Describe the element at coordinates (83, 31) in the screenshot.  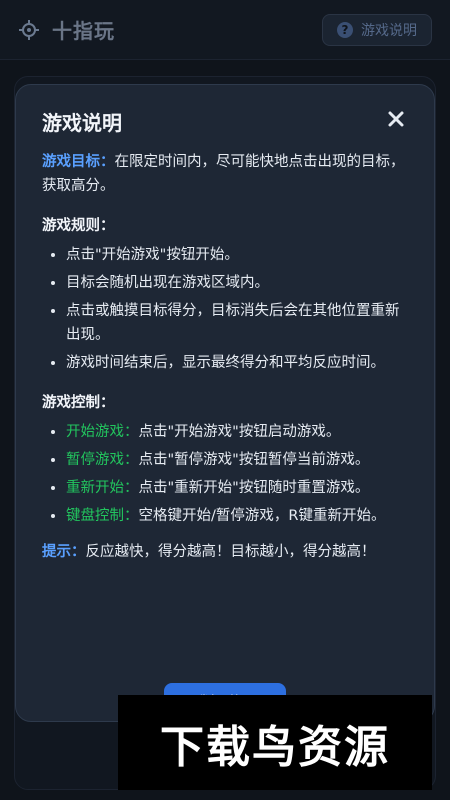
I see `app-title: 十指玩` at that location.